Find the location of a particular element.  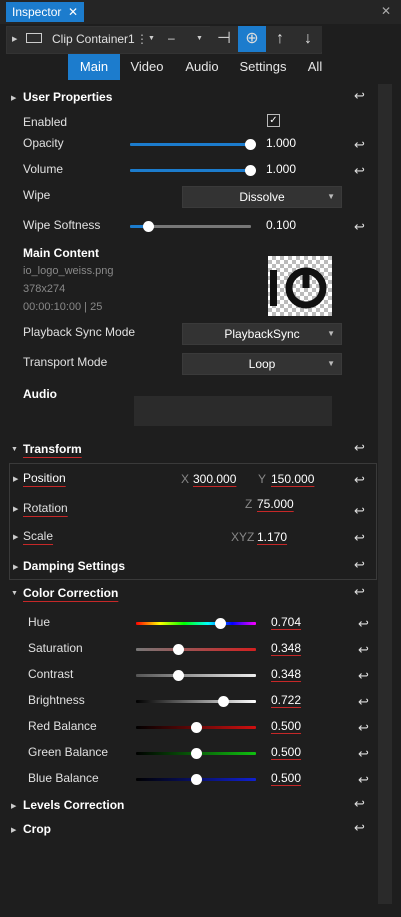

damping-settings-header: Damping Settings is located at coordinates (74, 566).